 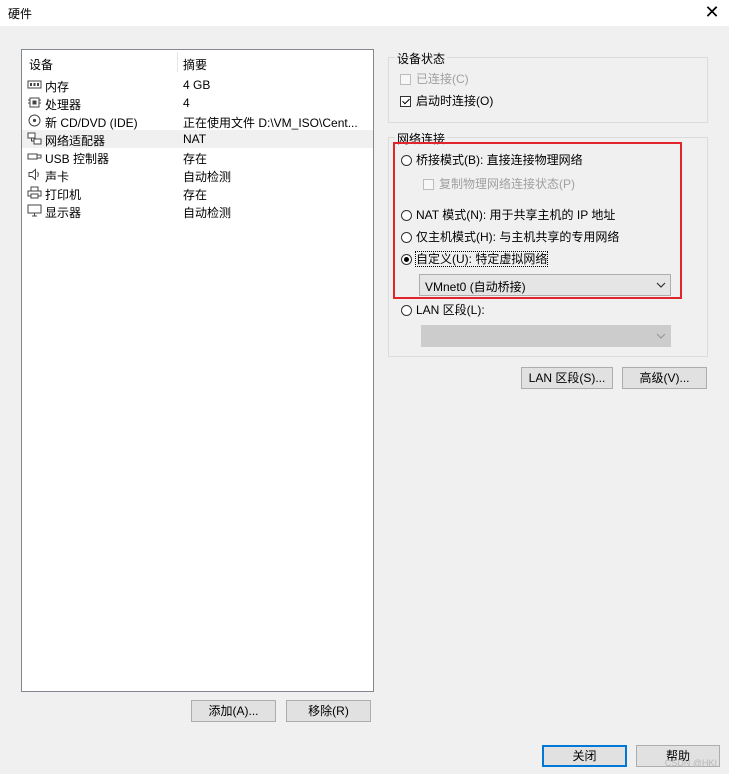 I want to click on column-separator, so click(x=177, y=62).